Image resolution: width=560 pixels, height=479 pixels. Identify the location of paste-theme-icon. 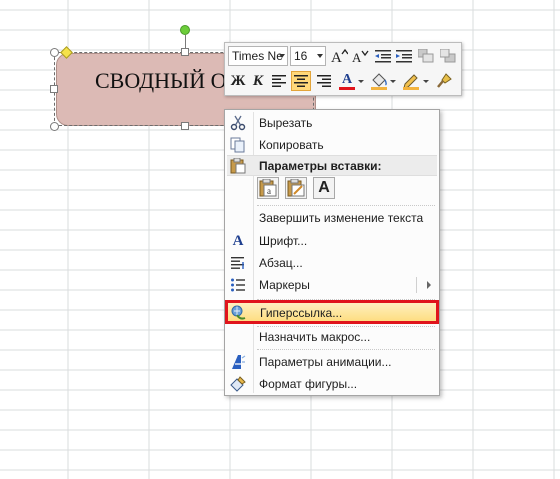
(296, 188).